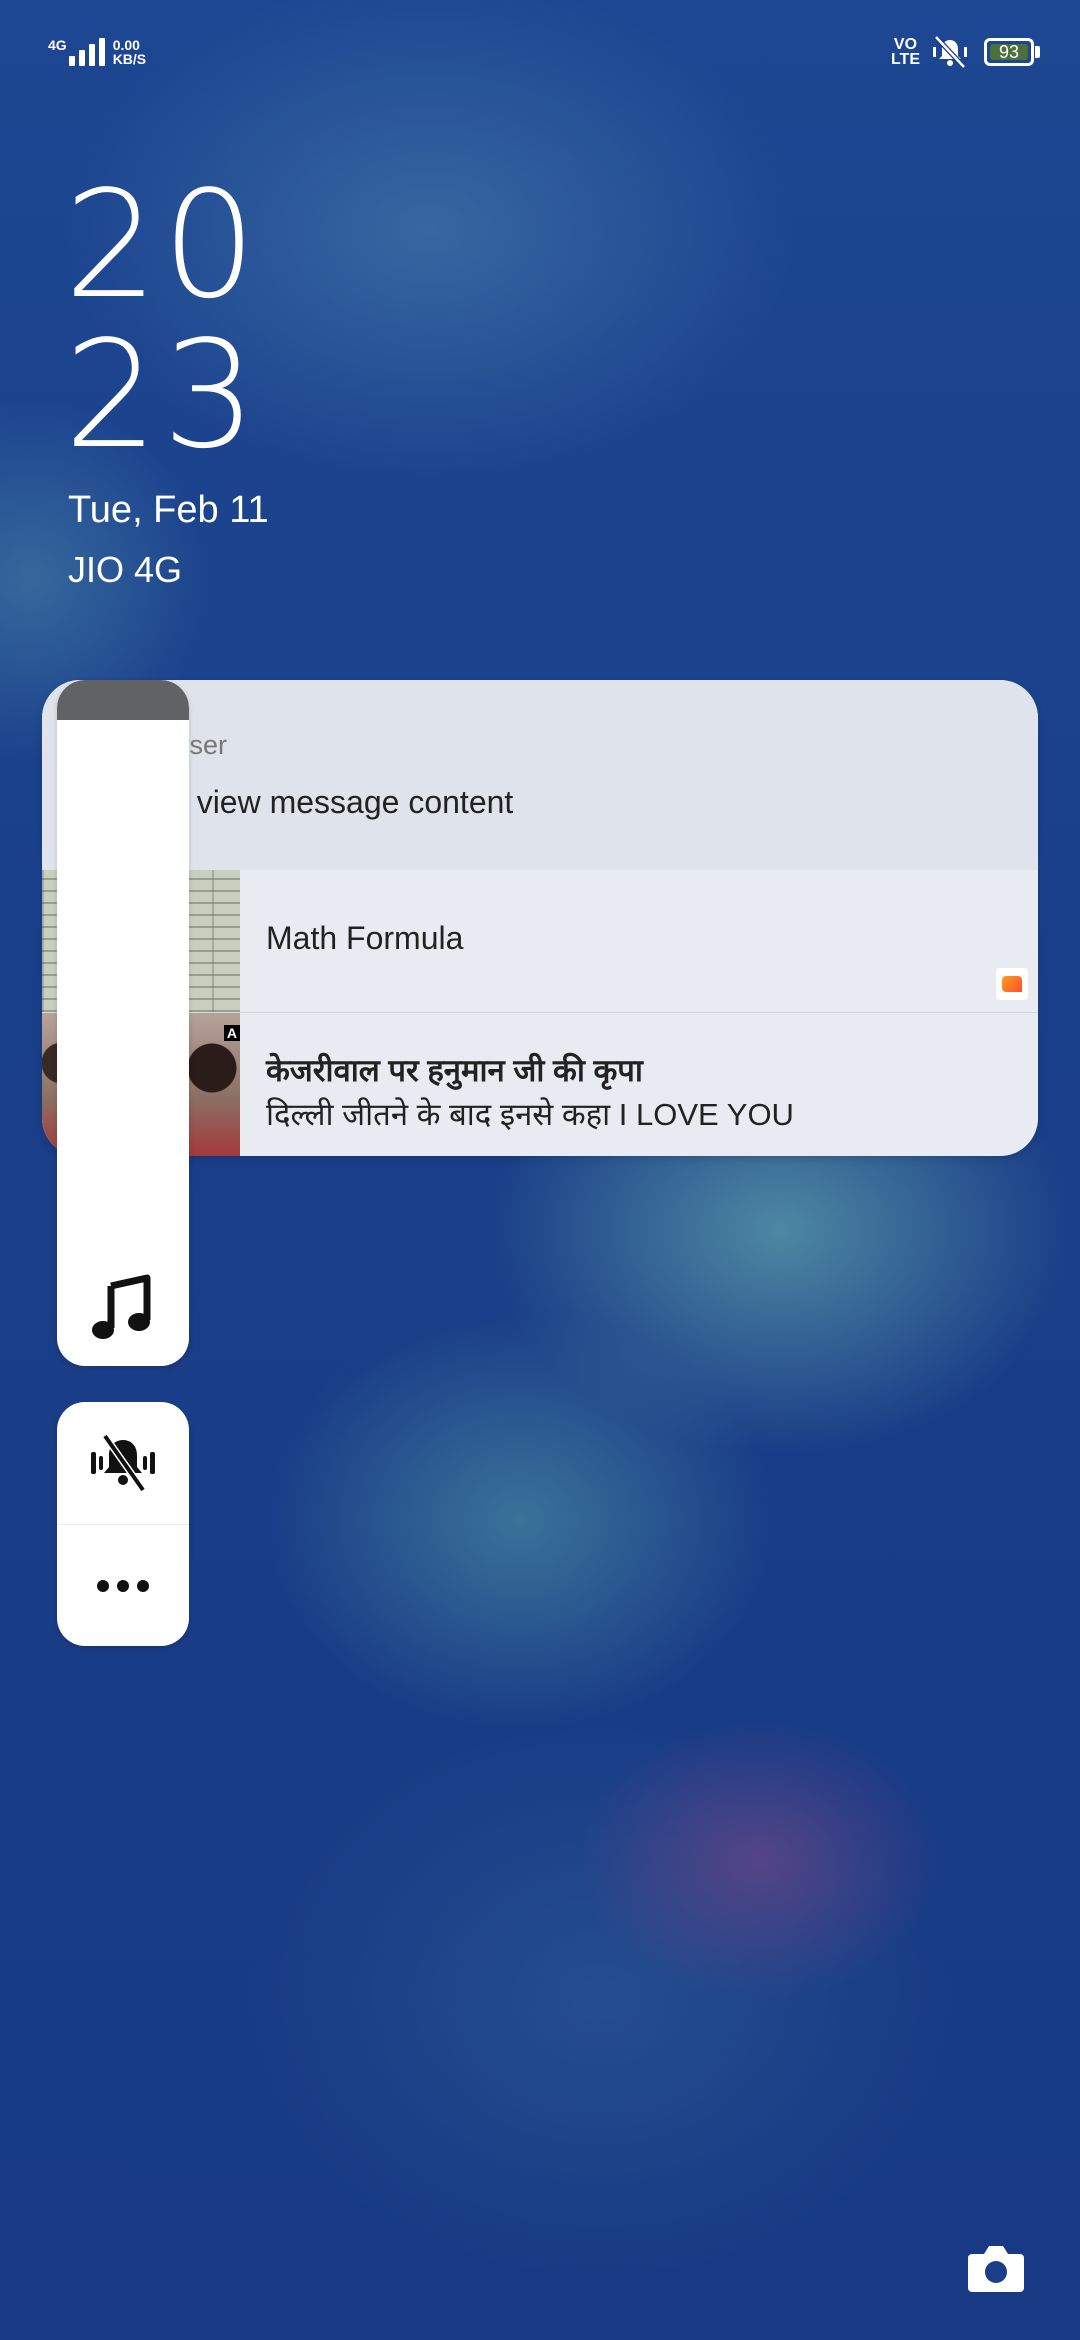 Image resolution: width=1080 pixels, height=2340 pixels. What do you see at coordinates (168, 510) in the screenshot?
I see `lockscreen-date: Tue, Feb 11` at bounding box center [168, 510].